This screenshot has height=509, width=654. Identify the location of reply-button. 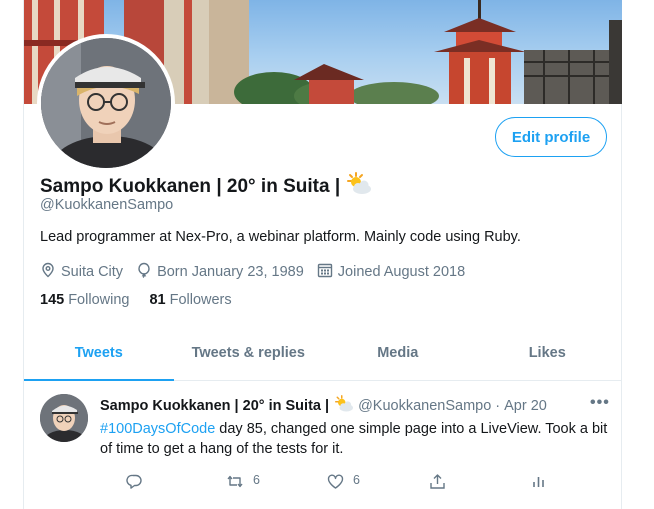
(134, 483).